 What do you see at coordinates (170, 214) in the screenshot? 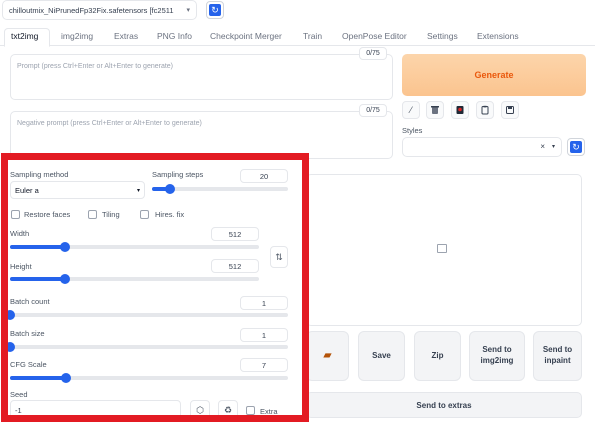
I see `hires-fix-label: Hires. fix` at bounding box center [170, 214].